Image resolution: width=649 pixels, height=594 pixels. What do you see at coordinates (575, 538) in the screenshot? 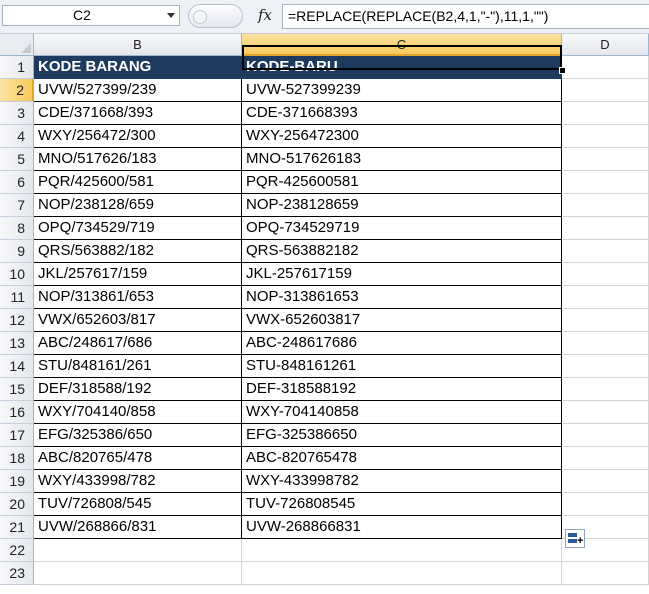
I see `autofill-options-icon: +` at bounding box center [575, 538].